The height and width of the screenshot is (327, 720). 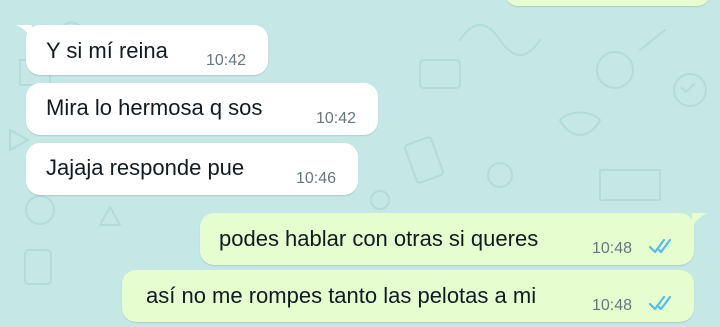 I want to click on message-text: Mira lo hermosa q sos, so click(x=154, y=107).